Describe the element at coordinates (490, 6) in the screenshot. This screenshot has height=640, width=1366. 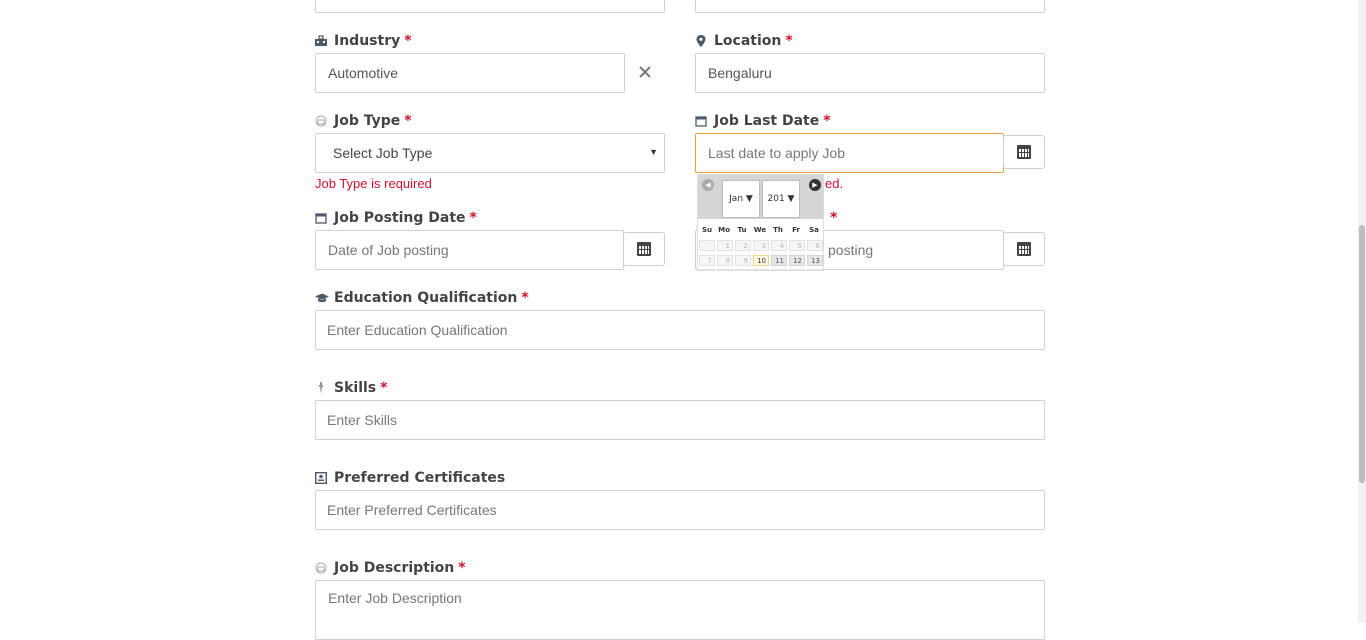
I see `prev-field-left` at that location.